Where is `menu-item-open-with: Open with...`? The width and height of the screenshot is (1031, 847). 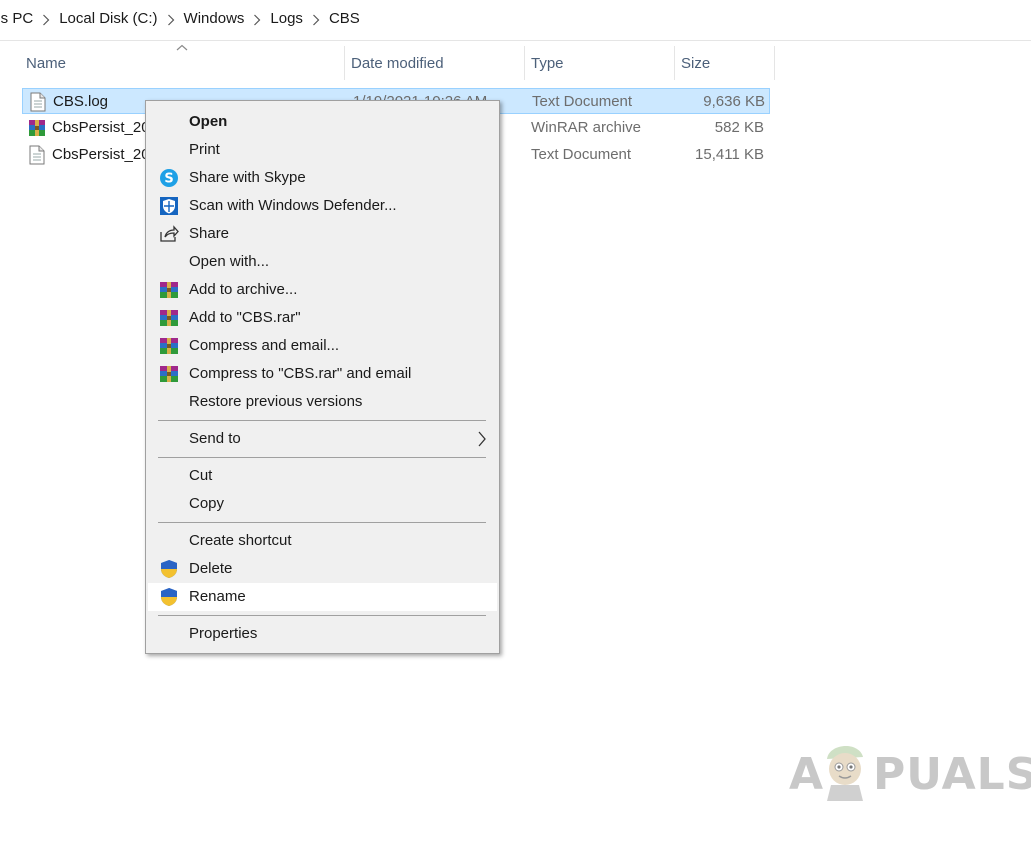
menu-item-open-with: Open with... is located at coordinates (322, 262).